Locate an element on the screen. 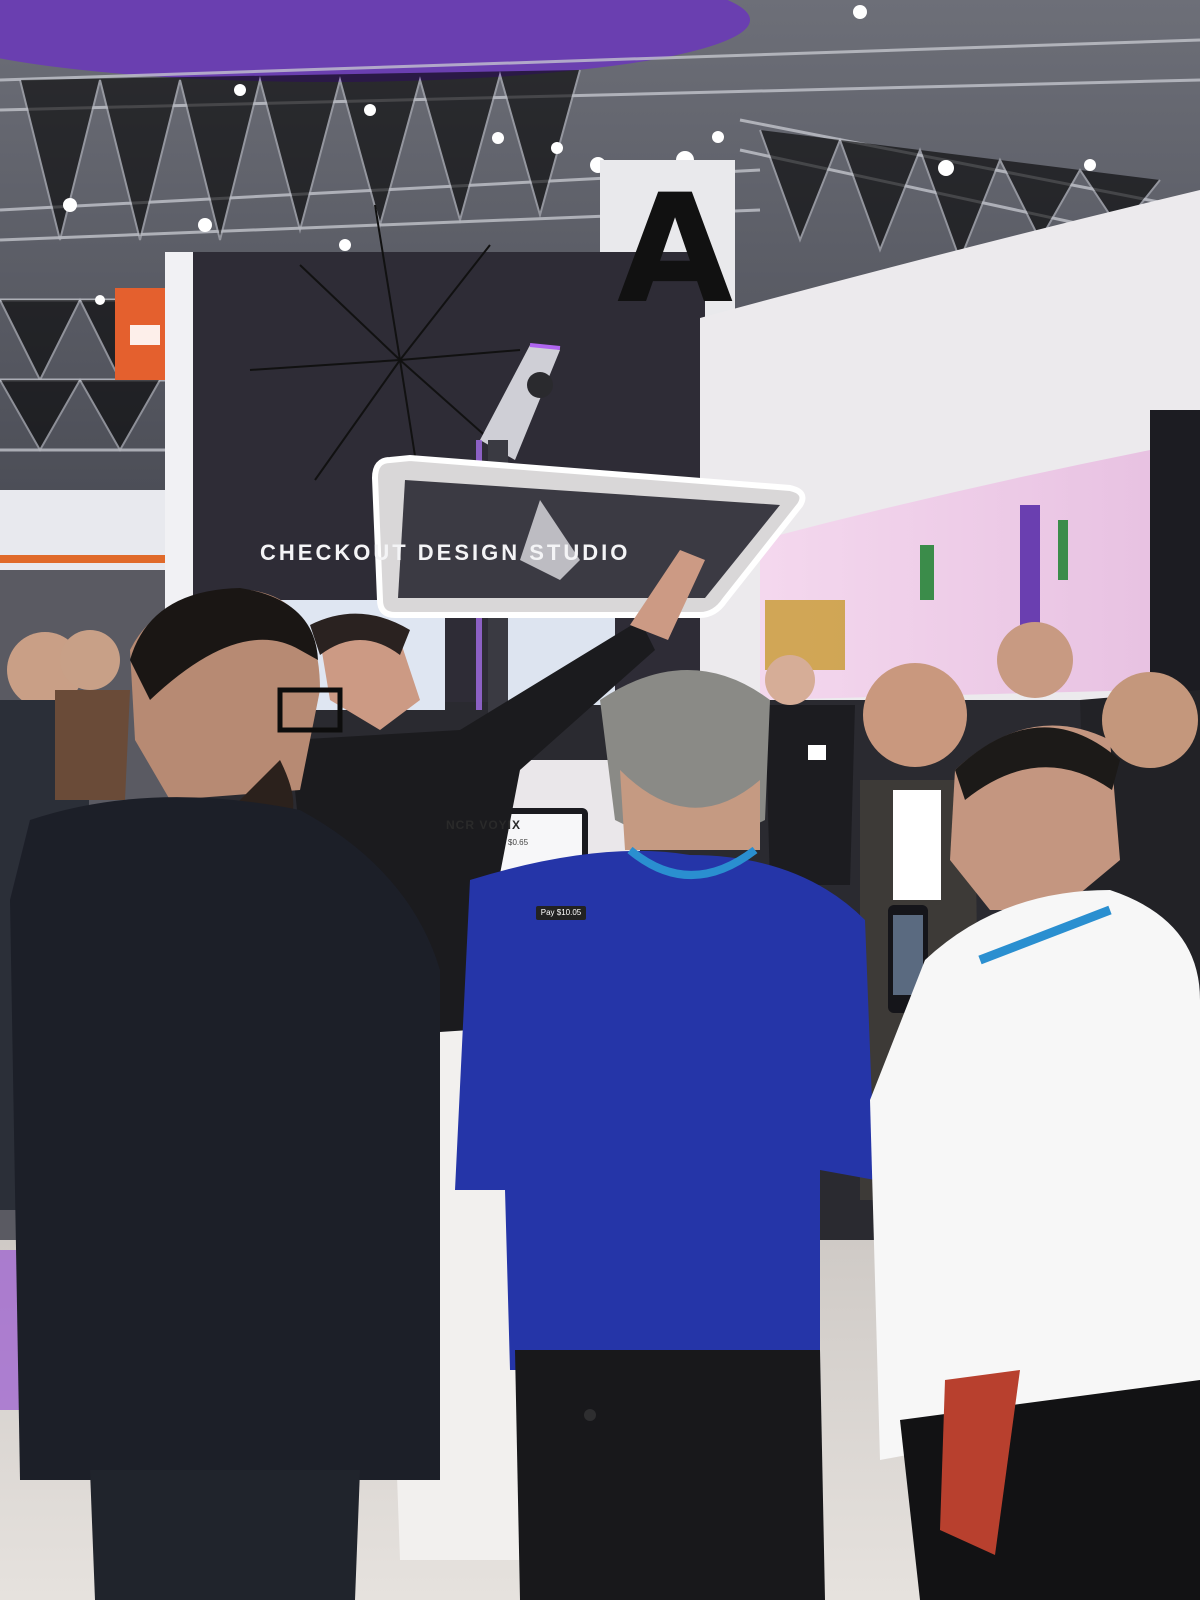 The height and width of the screenshot is (1600, 1200). hall-letter-sign: A is located at coordinates (675, 250).